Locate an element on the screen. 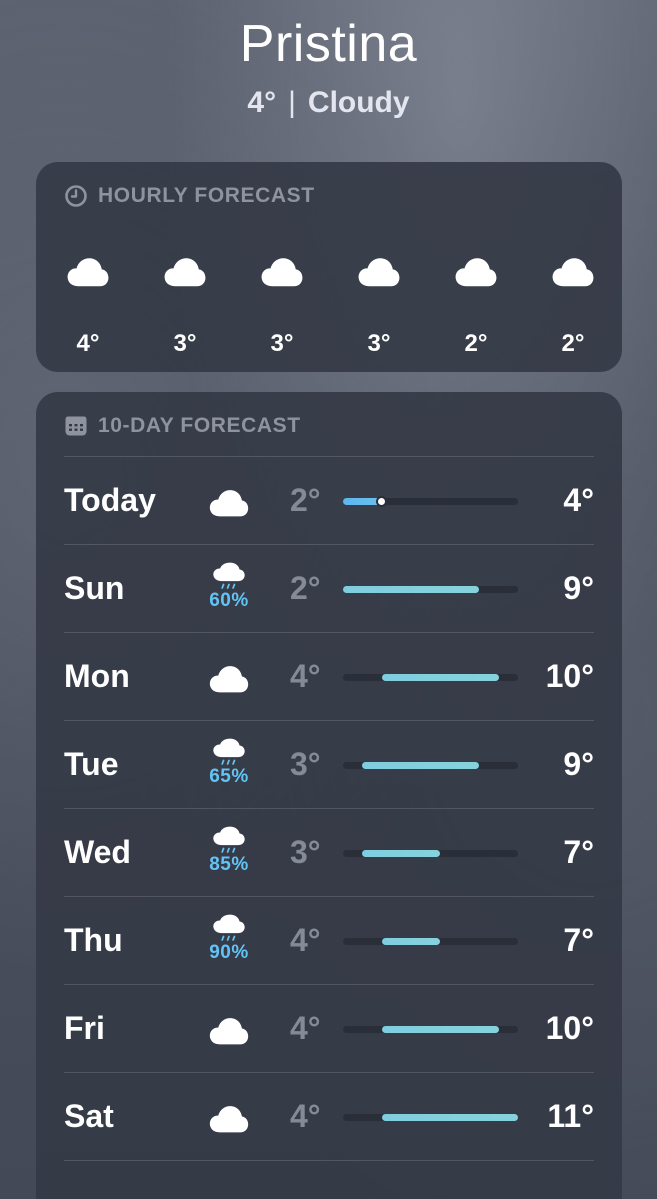 This screenshot has height=1199, width=657. high-temperature: 4° is located at coordinates (578, 500).